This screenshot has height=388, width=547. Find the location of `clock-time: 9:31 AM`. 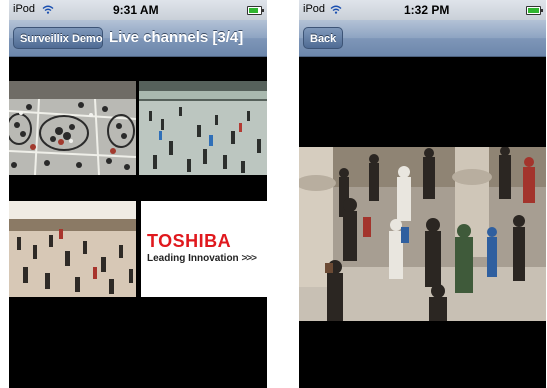

clock-time: 9:31 AM is located at coordinates (136, 10).